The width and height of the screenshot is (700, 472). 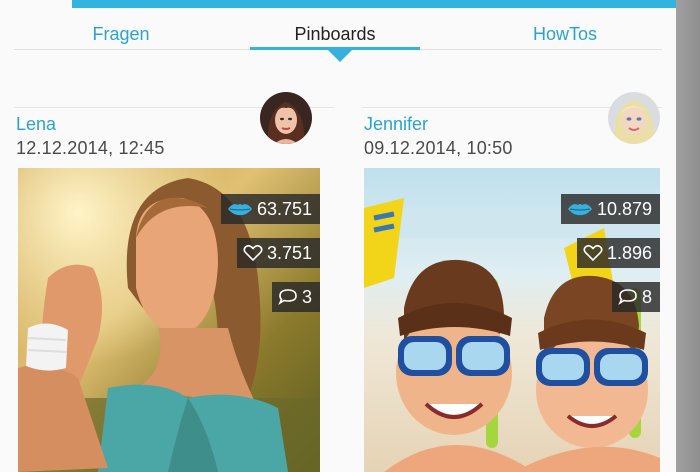 I want to click on kiss-count: 10.879, so click(x=624, y=208).